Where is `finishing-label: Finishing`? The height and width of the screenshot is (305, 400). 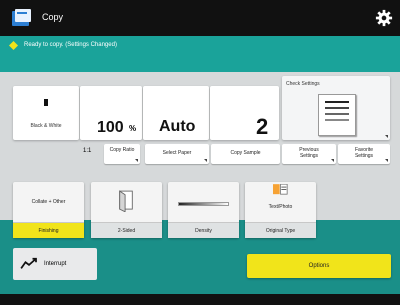 finishing-label: Finishing is located at coordinates (48, 230).